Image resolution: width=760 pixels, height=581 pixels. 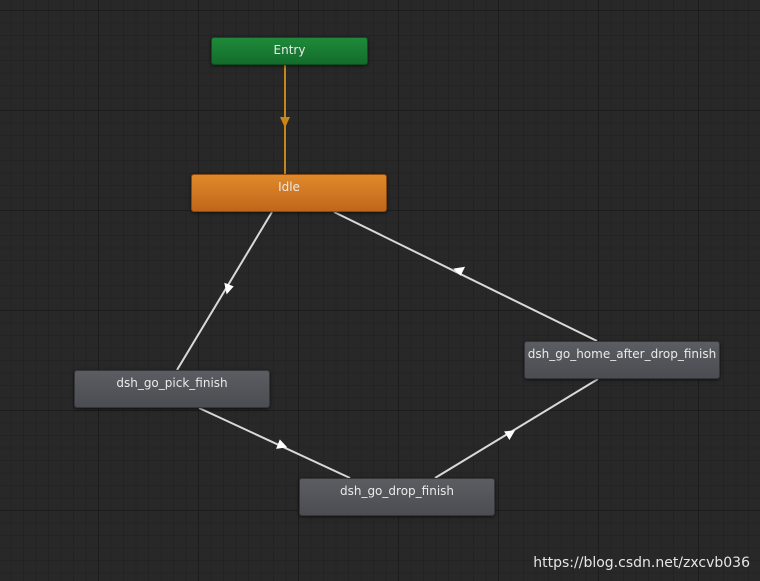 I want to click on transition-idle-to-pick, so click(x=224, y=291).